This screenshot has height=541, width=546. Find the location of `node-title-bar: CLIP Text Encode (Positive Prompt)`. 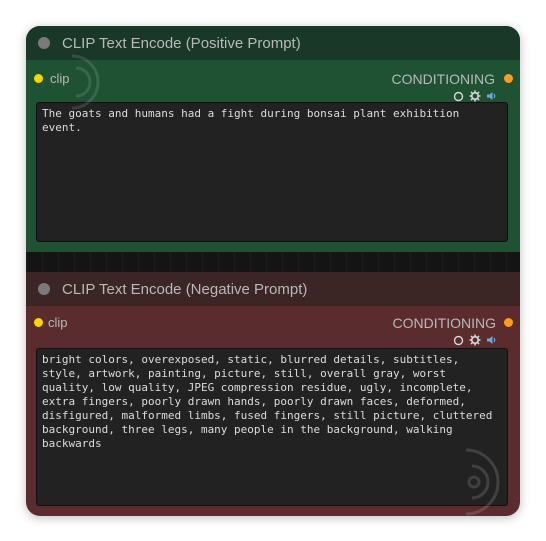

node-title-bar: CLIP Text Encode (Positive Prompt) is located at coordinates (273, 43).